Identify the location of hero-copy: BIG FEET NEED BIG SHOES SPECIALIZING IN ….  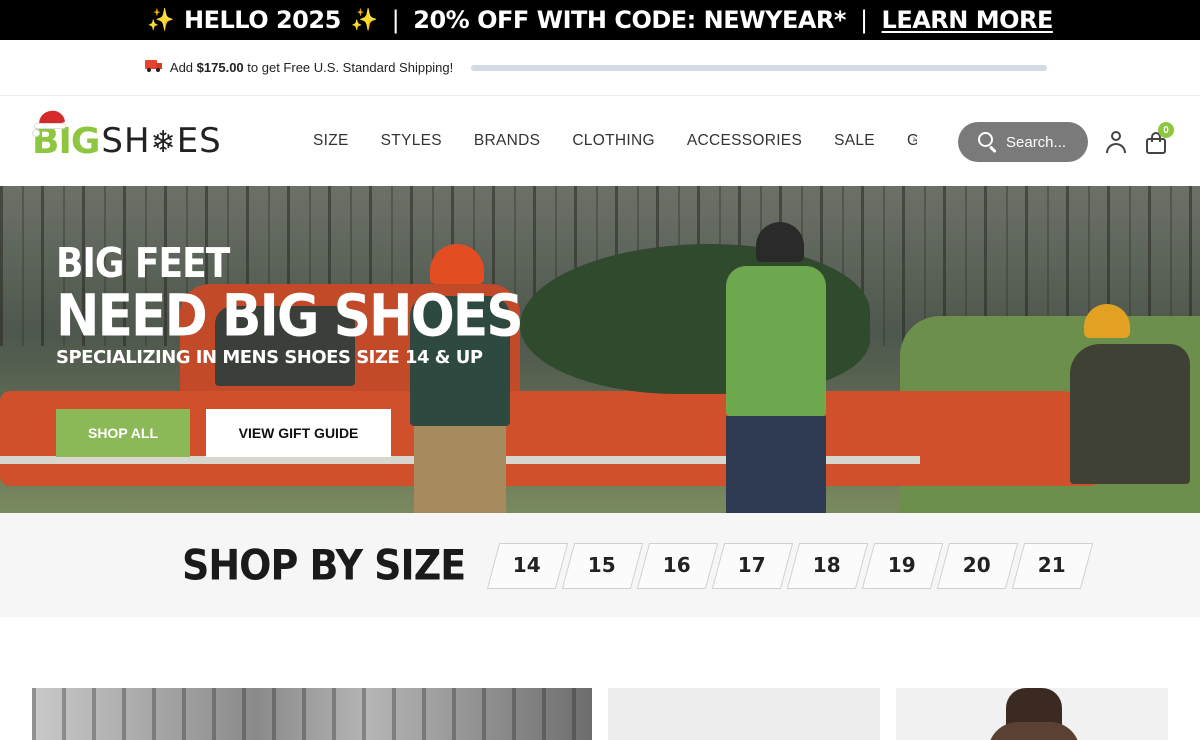
(290, 304).